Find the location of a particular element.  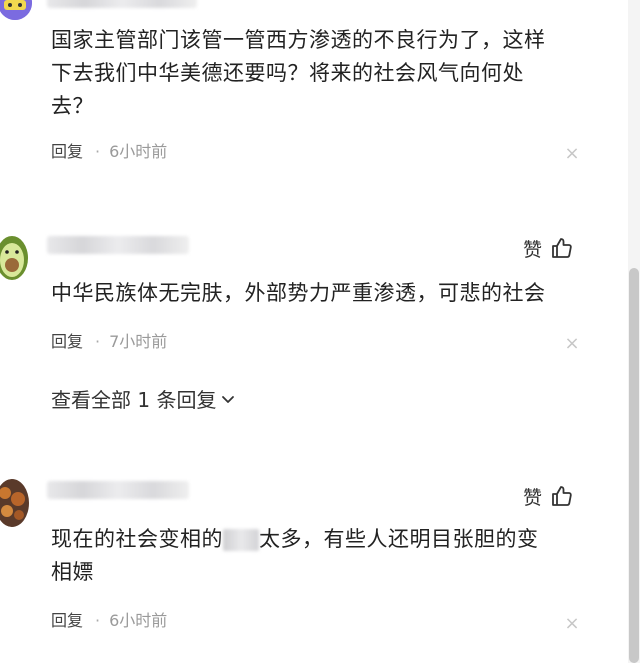

comment-segment: 现在的社会变相的 is located at coordinates (137, 539).